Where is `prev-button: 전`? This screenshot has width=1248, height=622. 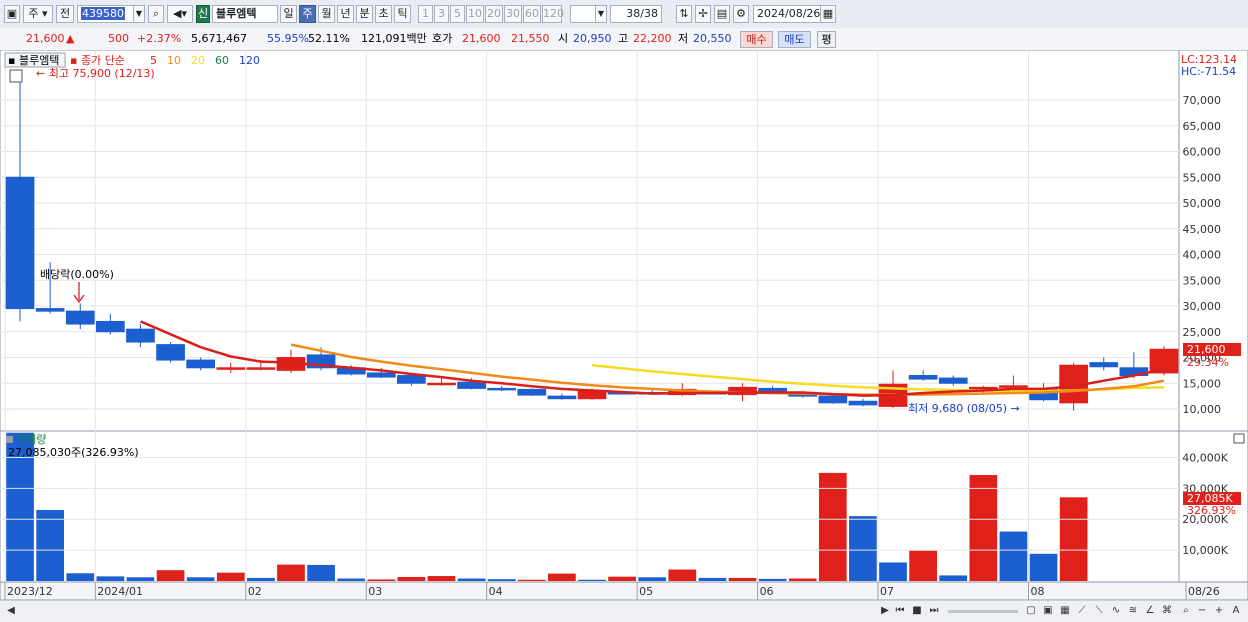
prev-button: 전 is located at coordinates (65, 14).